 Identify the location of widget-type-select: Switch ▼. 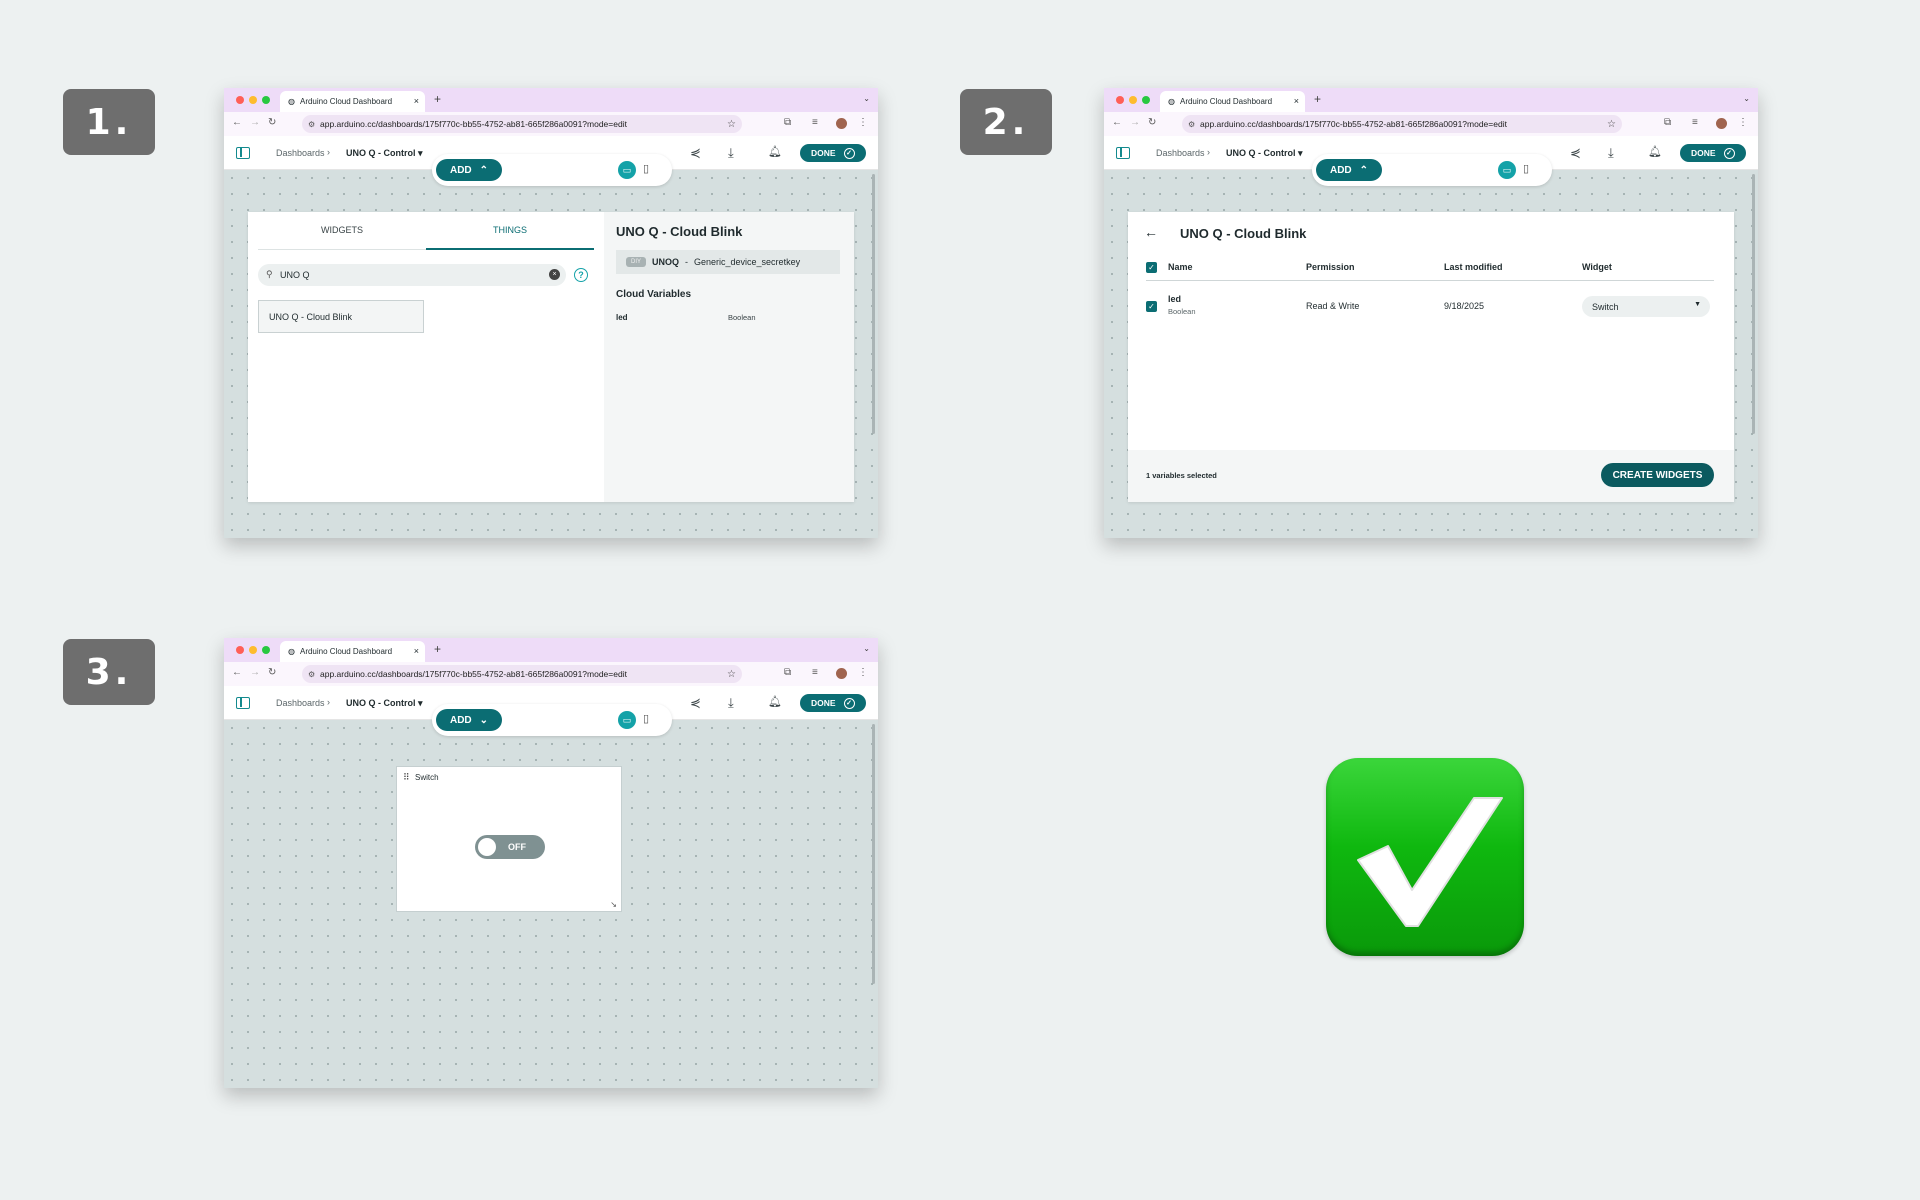
(1646, 306).